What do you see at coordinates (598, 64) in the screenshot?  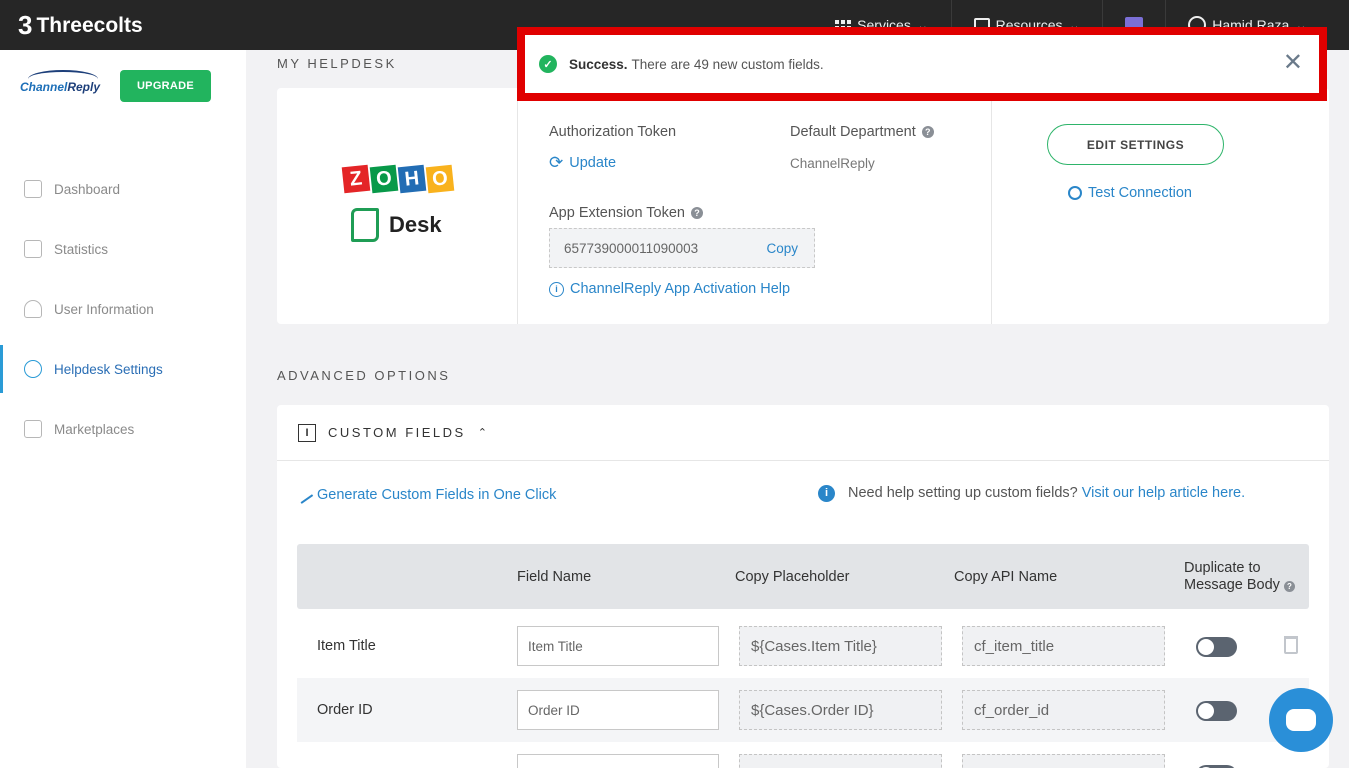 I see `toast-title: Success.` at bounding box center [598, 64].